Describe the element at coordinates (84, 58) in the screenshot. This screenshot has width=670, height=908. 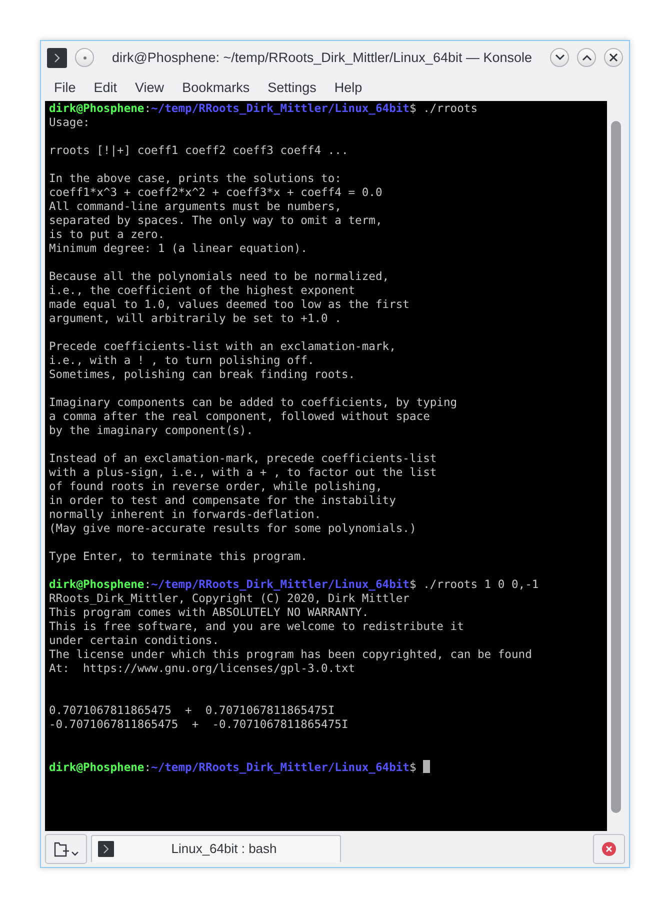
I see `dot-icon` at that location.